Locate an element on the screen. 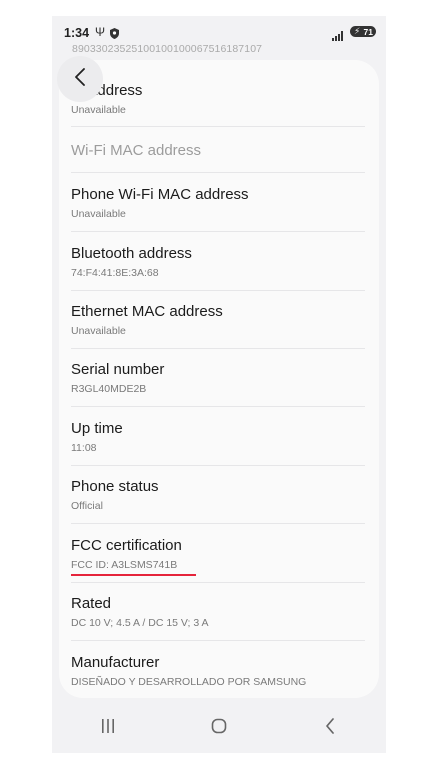 This screenshot has height=767, width=437. list-item-phone-status: Phone status Official is located at coordinates (218, 495).